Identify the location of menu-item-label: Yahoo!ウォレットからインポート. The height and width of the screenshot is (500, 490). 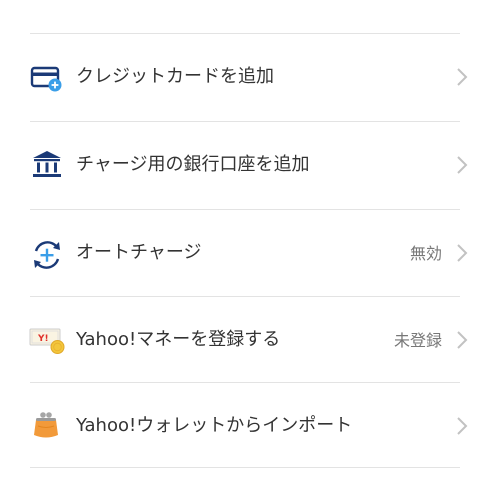
(214, 425).